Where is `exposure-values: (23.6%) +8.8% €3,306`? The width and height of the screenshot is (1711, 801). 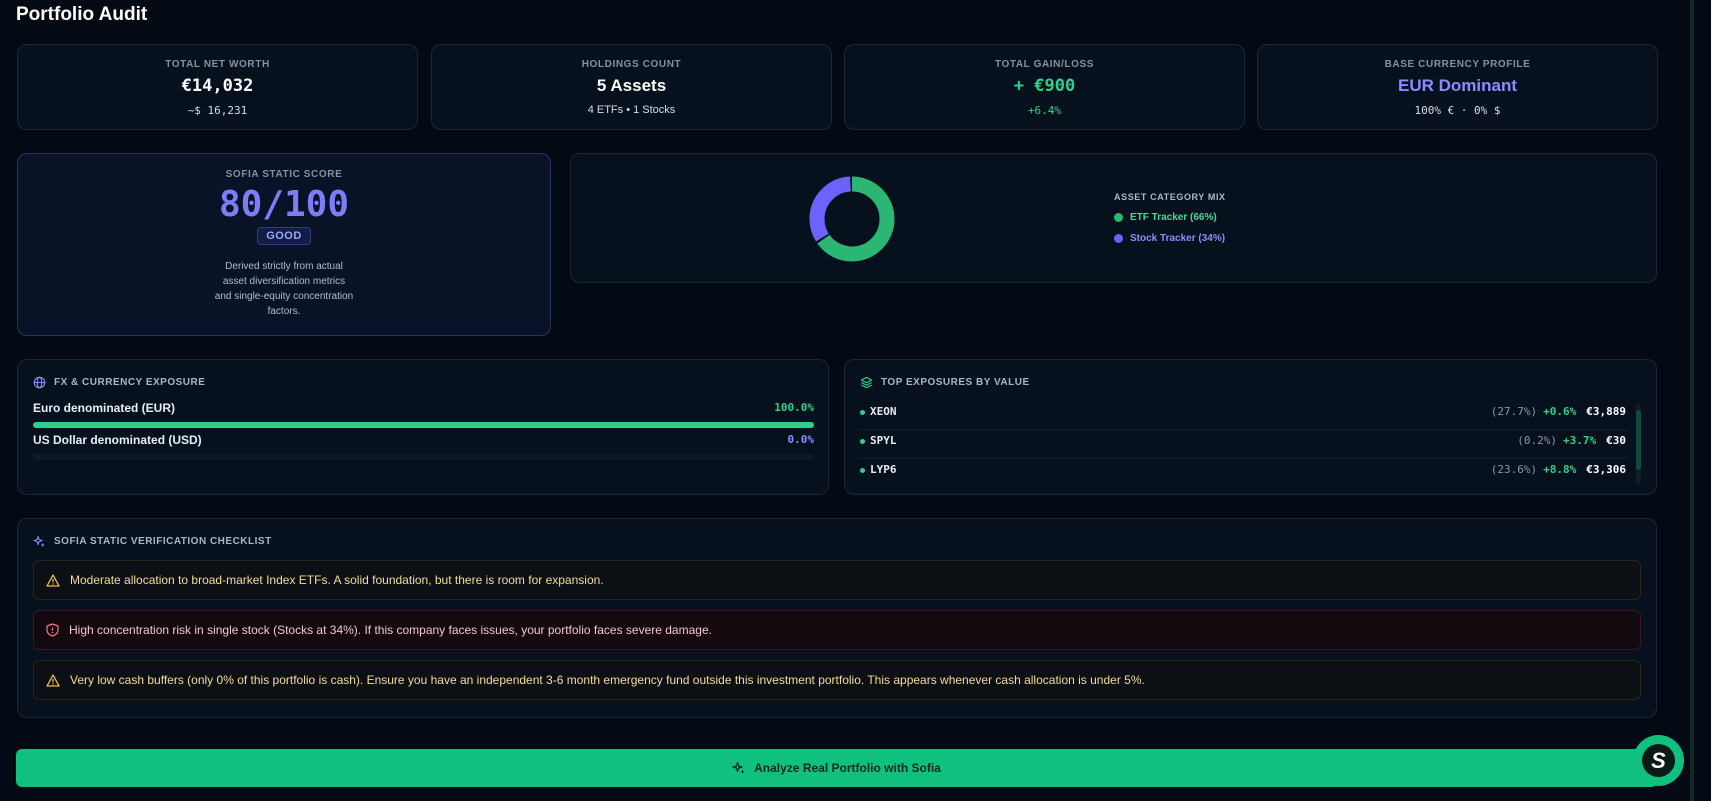
exposure-values: (23.6%) +8.8% €3,306 is located at coordinates (1558, 469).